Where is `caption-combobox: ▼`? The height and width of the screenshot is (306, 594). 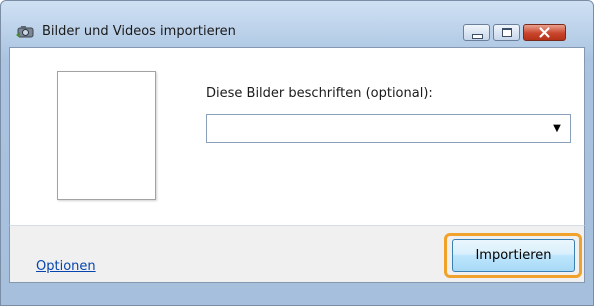 caption-combobox: ▼ is located at coordinates (388, 128).